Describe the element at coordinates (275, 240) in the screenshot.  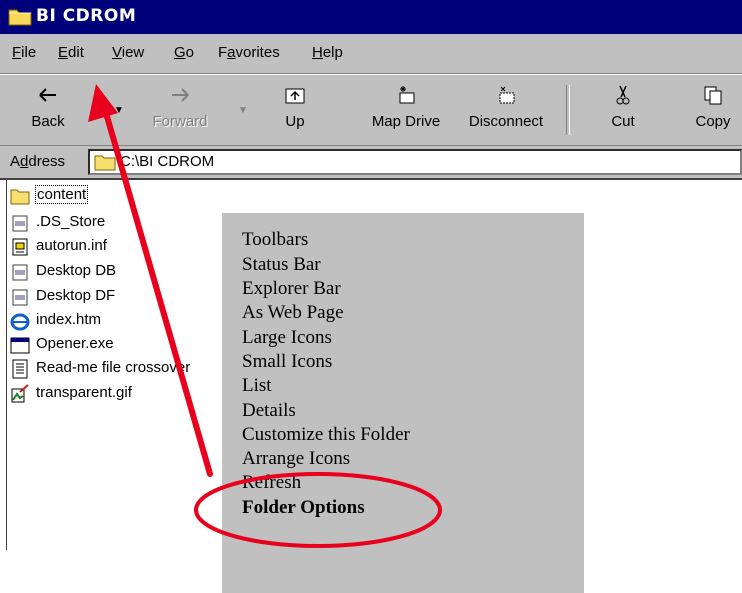
I see `menu-item-toolbars: Toolbars` at that location.